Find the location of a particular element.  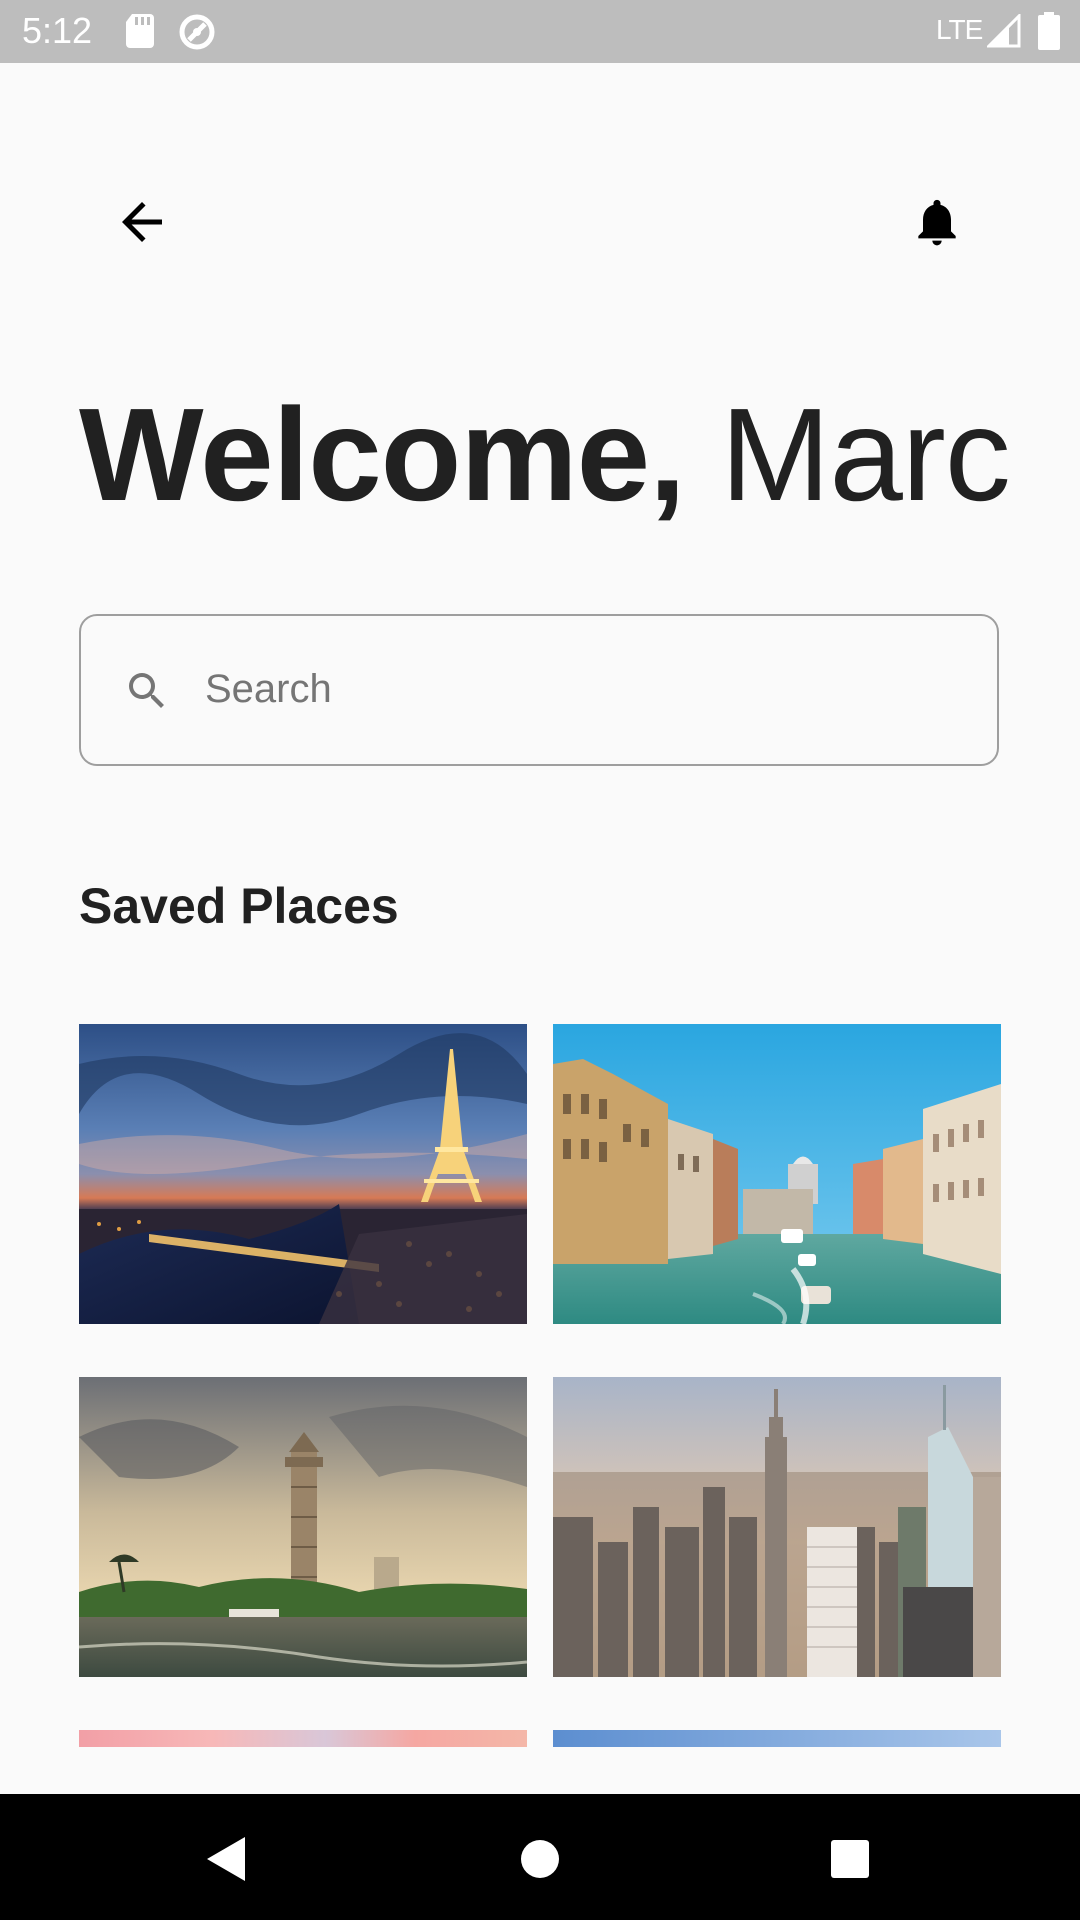

cairo-tower-image is located at coordinates (303, 1527).